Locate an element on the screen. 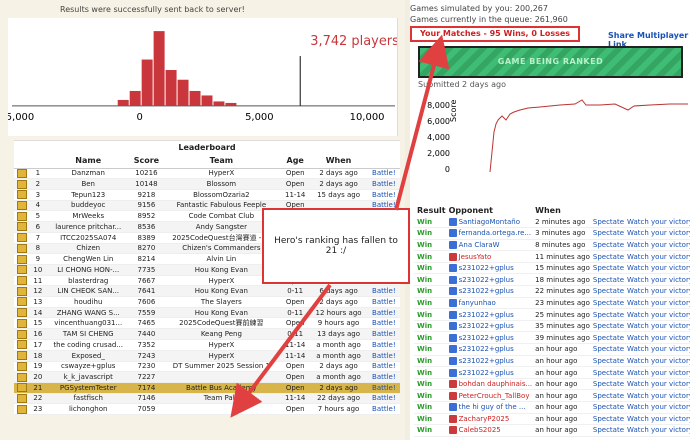  leaderboard-column-header: Score is located at coordinates (146, 161).